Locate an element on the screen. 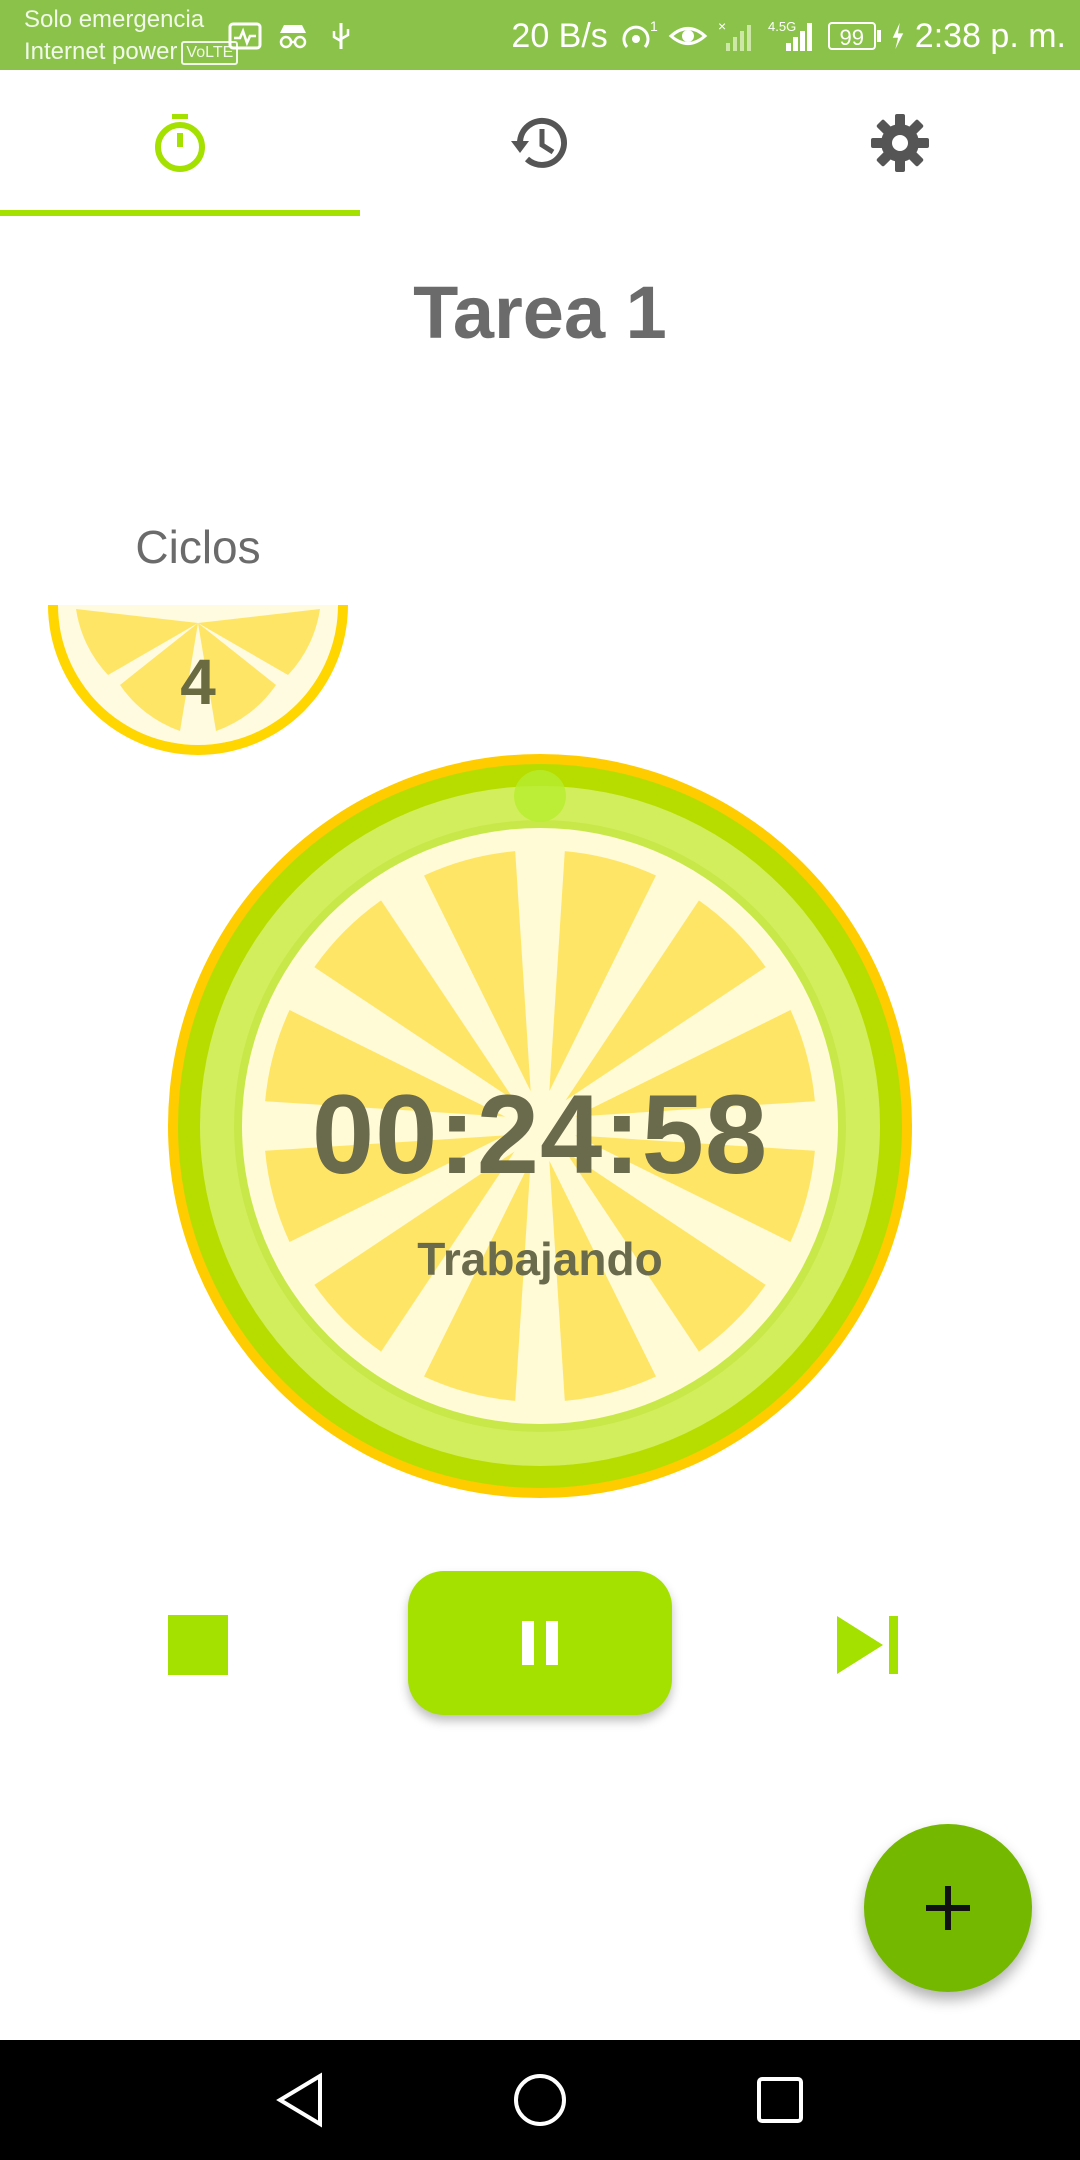 This screenshot has width=1080, height=2160. battery-level: 99 is located at coordinates (851, 36).